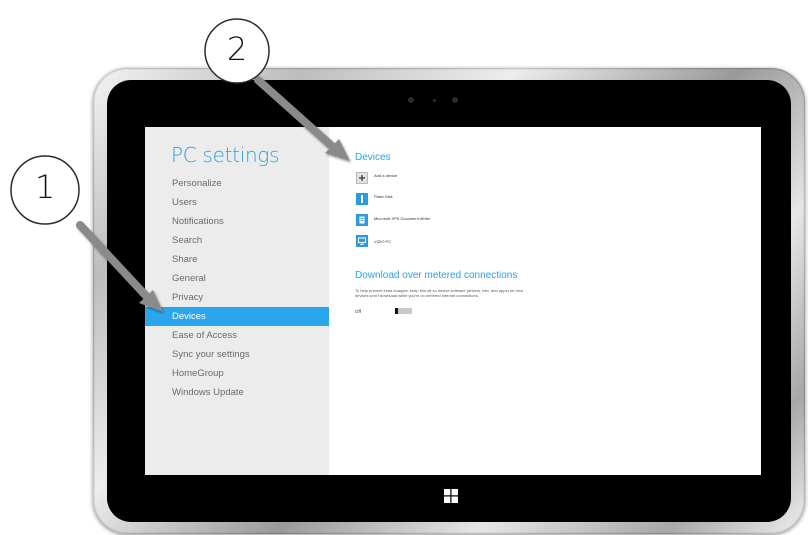 The width and height of the screenshot is (808, 535). What do you see at coordinates (119, 266) in the screenshot?
I see `callout-1-arrow` at bounding box center [119, 266].